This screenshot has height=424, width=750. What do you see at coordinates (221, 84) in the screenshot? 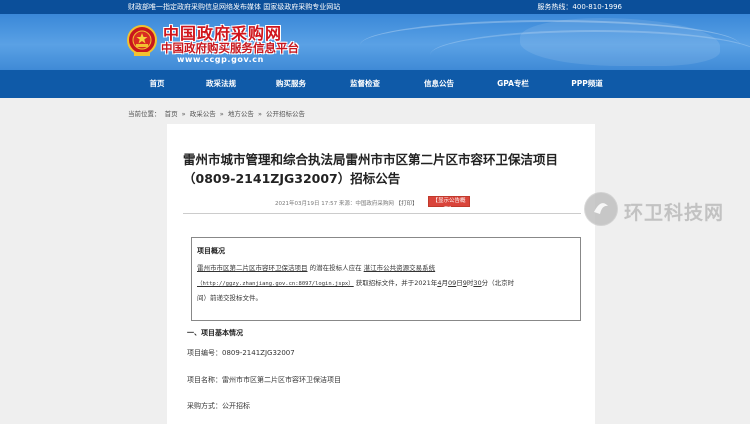
I see `nav-item-regulations: 政采法规` at bounding box center [221, 84].